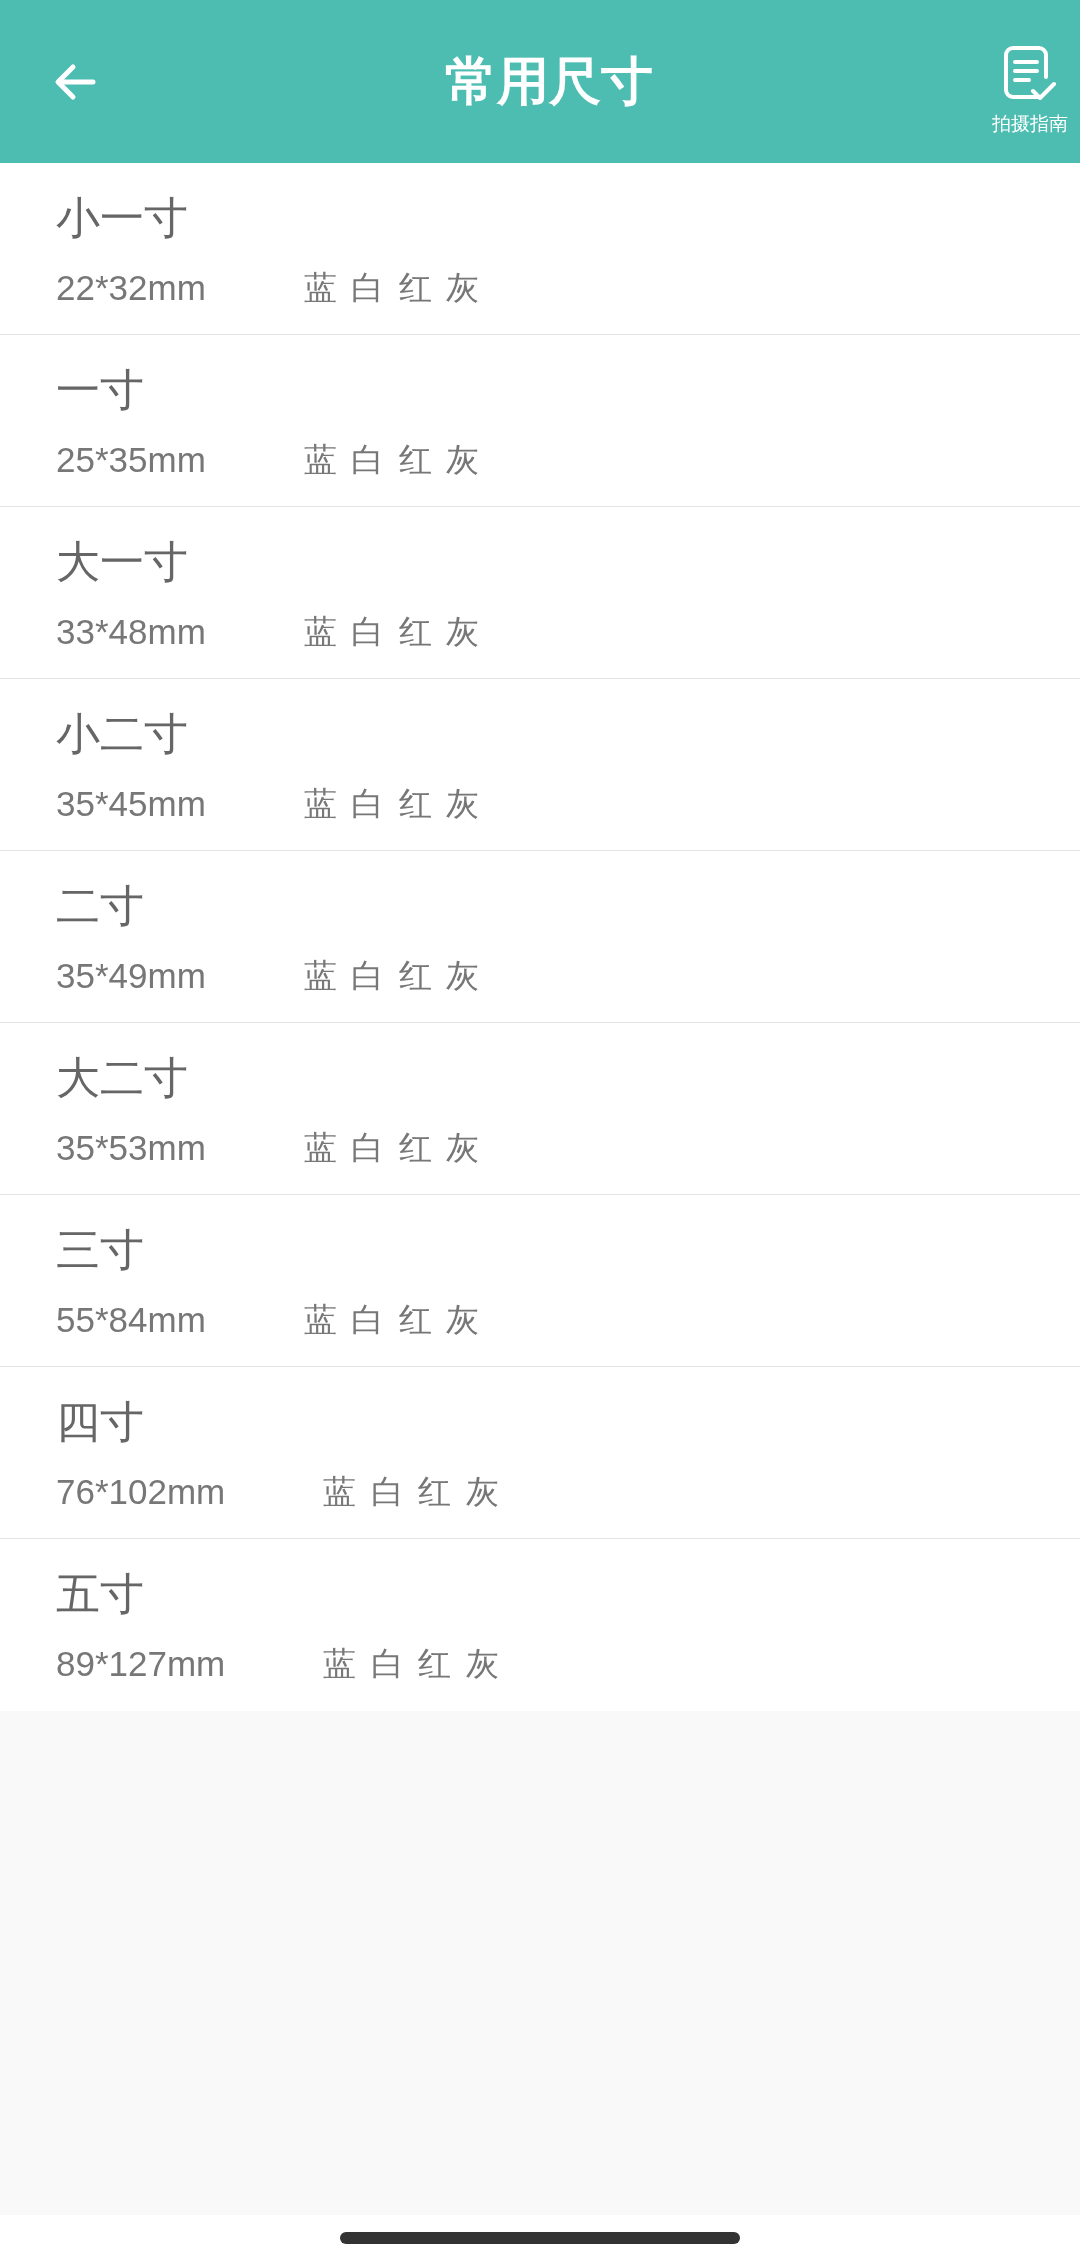 This screenshot has width=1080, height=2260. What do you see at coordinates (540, 1281) in the screenshot?
I see `size-list-item: 三寸 55*84mm 蓝 白 红 灰` at bounding box center [540, 1281].